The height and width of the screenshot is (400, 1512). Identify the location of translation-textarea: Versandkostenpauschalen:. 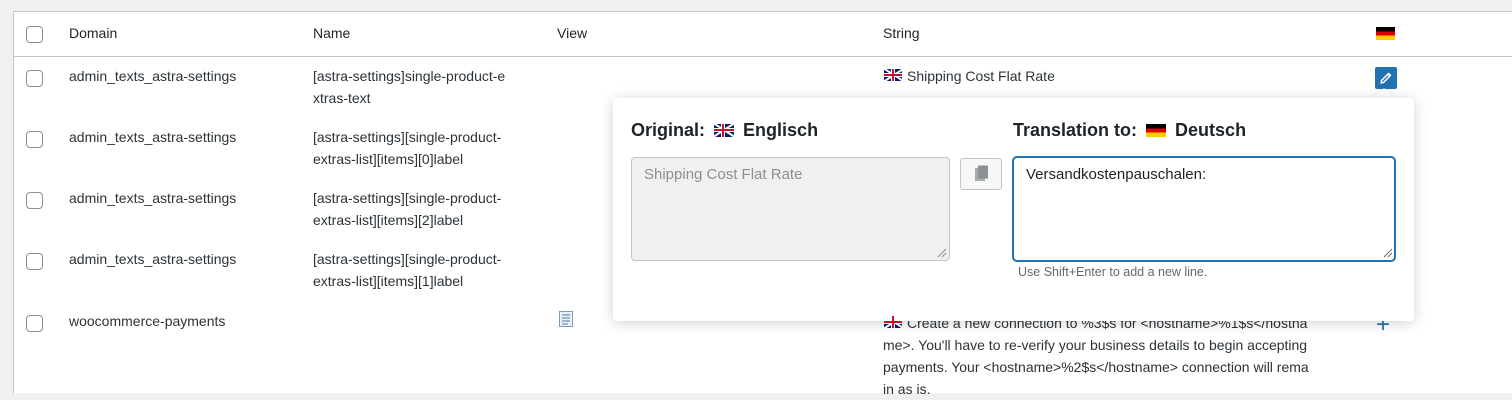
(1204, 209).